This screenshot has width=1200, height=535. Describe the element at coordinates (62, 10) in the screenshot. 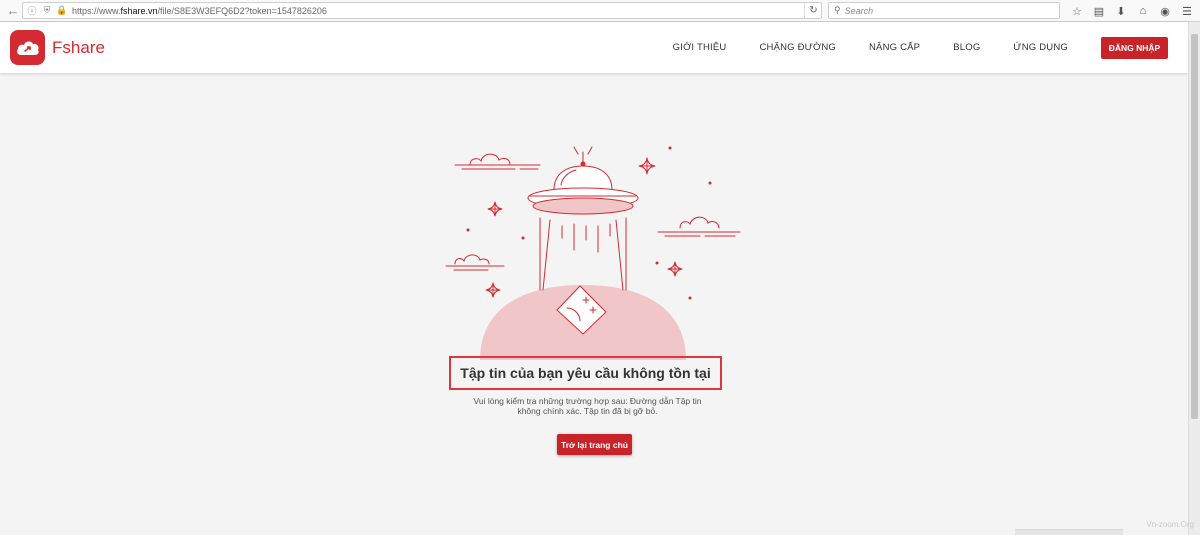

I see `lock-icon: 🔒` at that location.